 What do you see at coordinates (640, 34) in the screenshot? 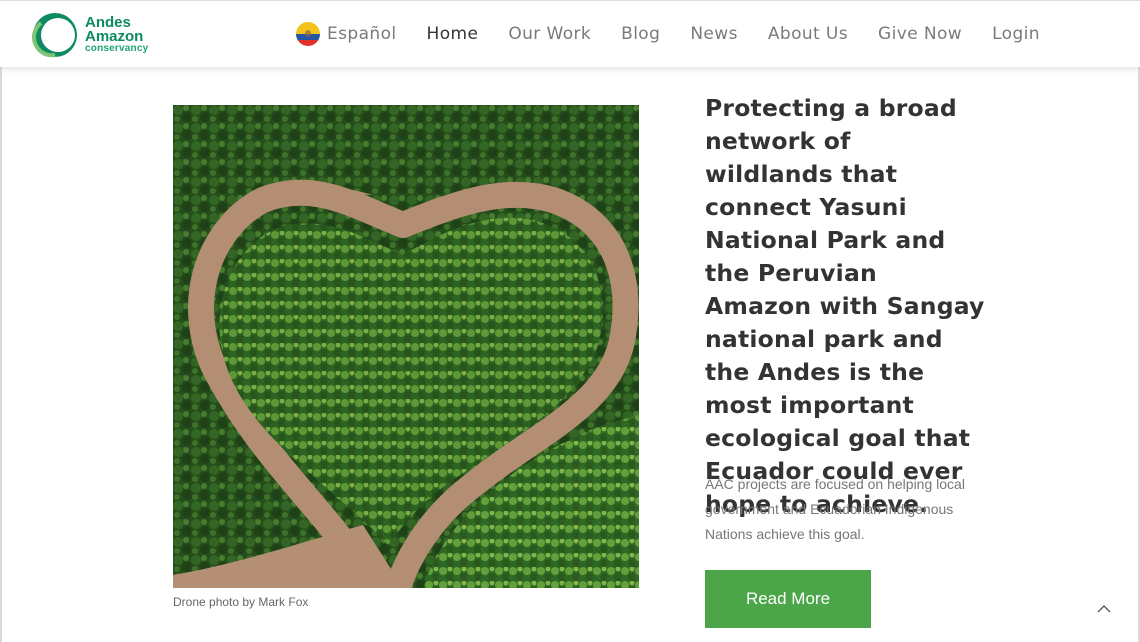
I see `nav-item-blog: Blog` at bounding box center [640, 34].